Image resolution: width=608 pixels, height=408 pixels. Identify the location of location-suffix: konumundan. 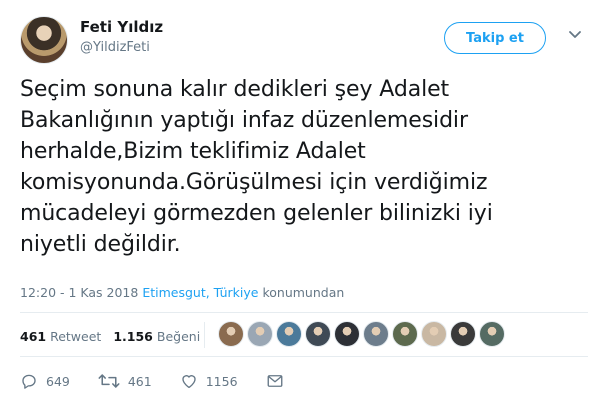
(303, 292).